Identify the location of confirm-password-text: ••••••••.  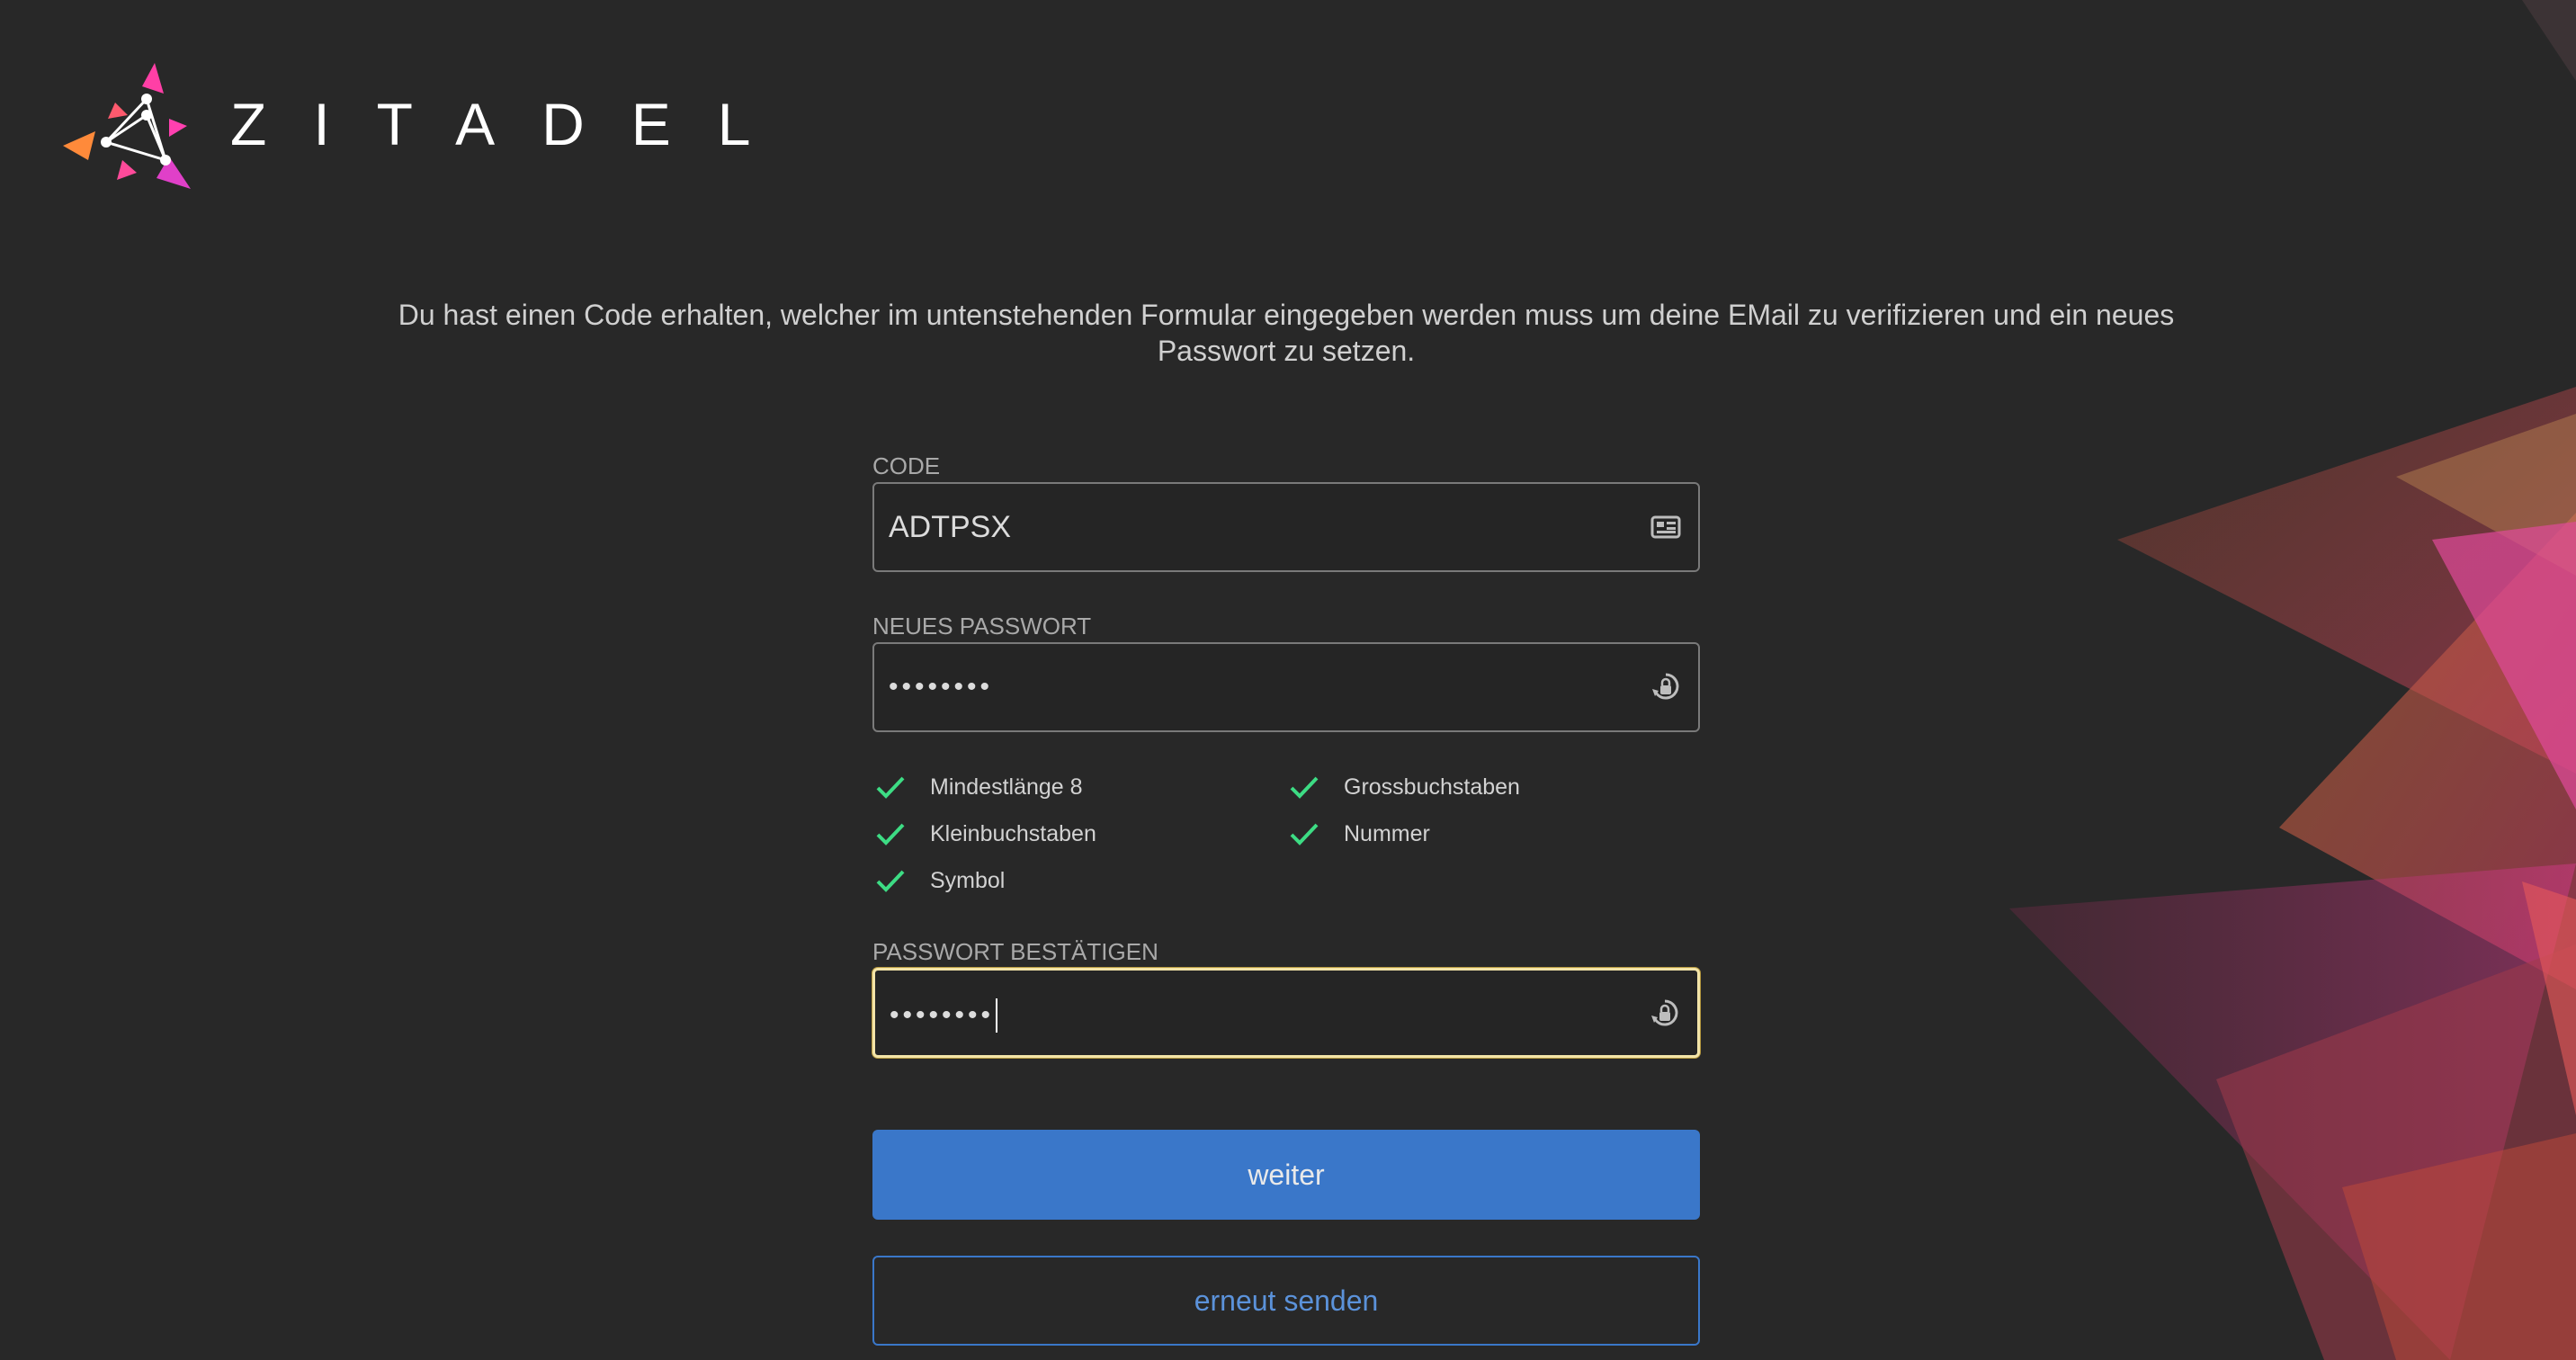
(944, 1015).